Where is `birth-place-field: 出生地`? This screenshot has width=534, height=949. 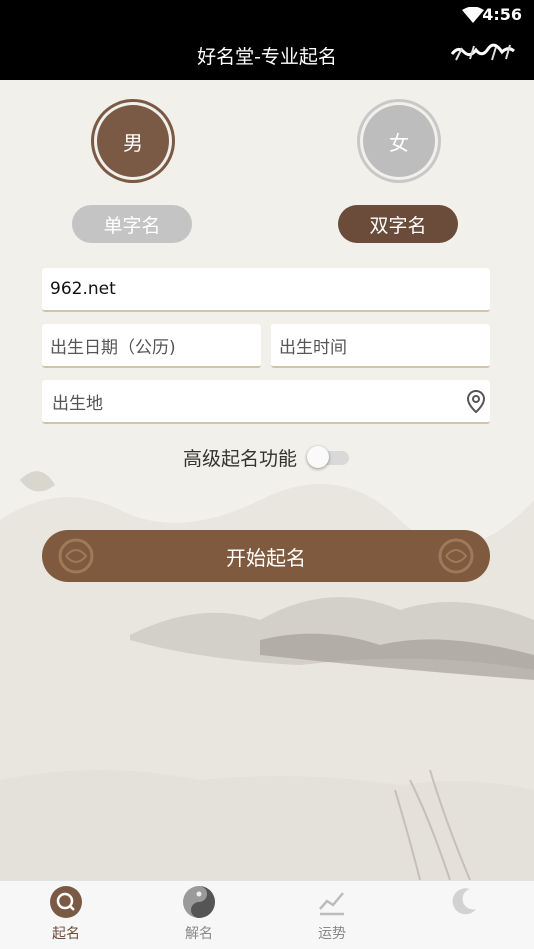 birth-place-field: 出生地 is located at coordinates (266, 402).